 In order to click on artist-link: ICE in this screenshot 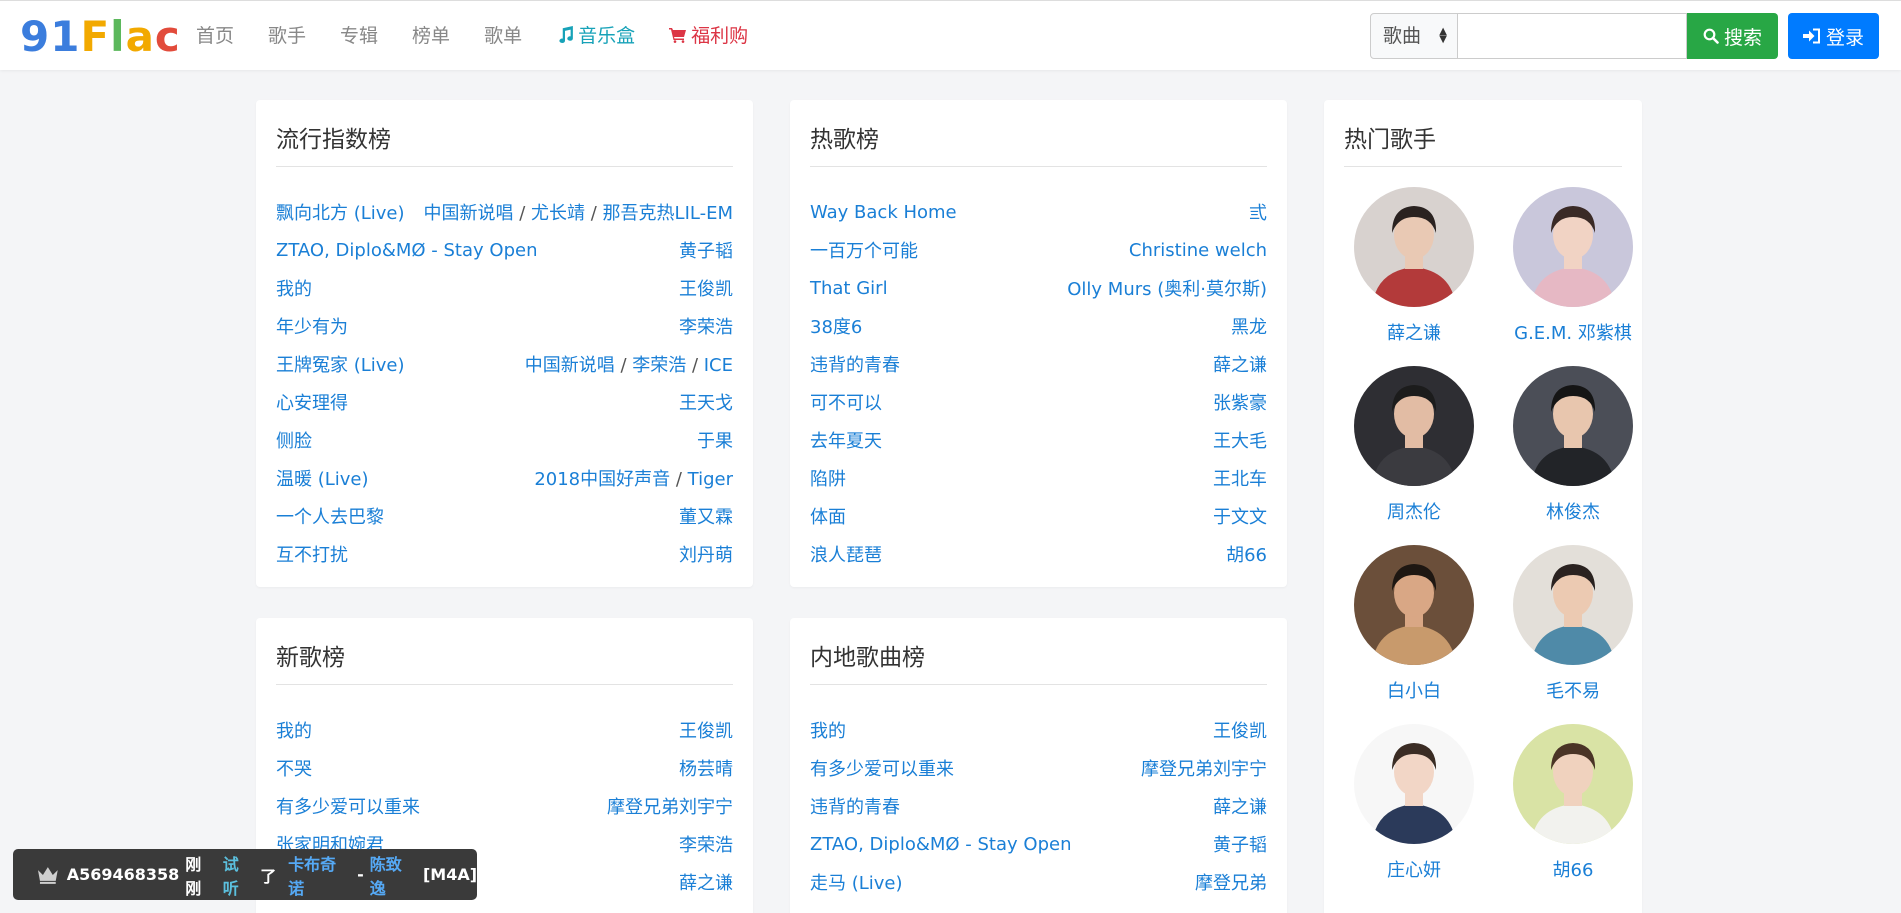, I will do `click(718, 365)`.